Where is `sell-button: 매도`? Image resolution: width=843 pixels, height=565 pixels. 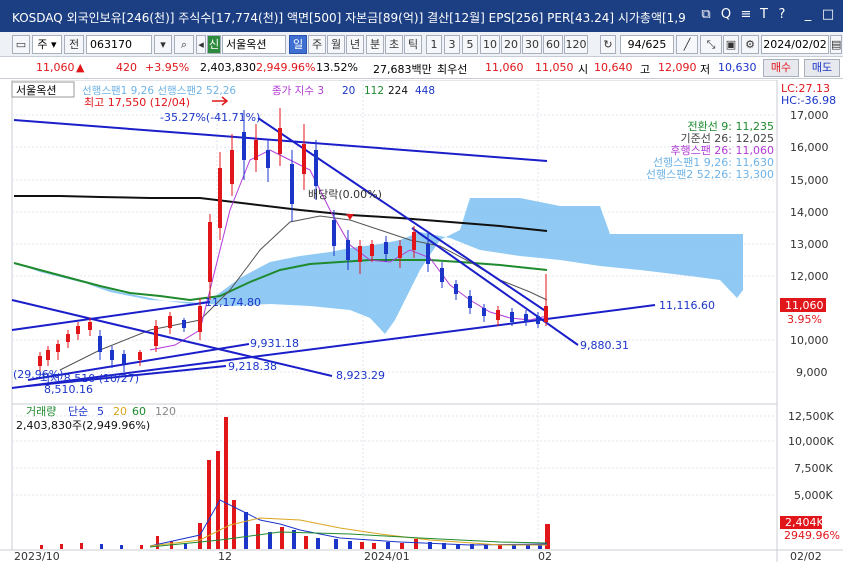
sell-button: 매도 is located at coordinates (822, 68).